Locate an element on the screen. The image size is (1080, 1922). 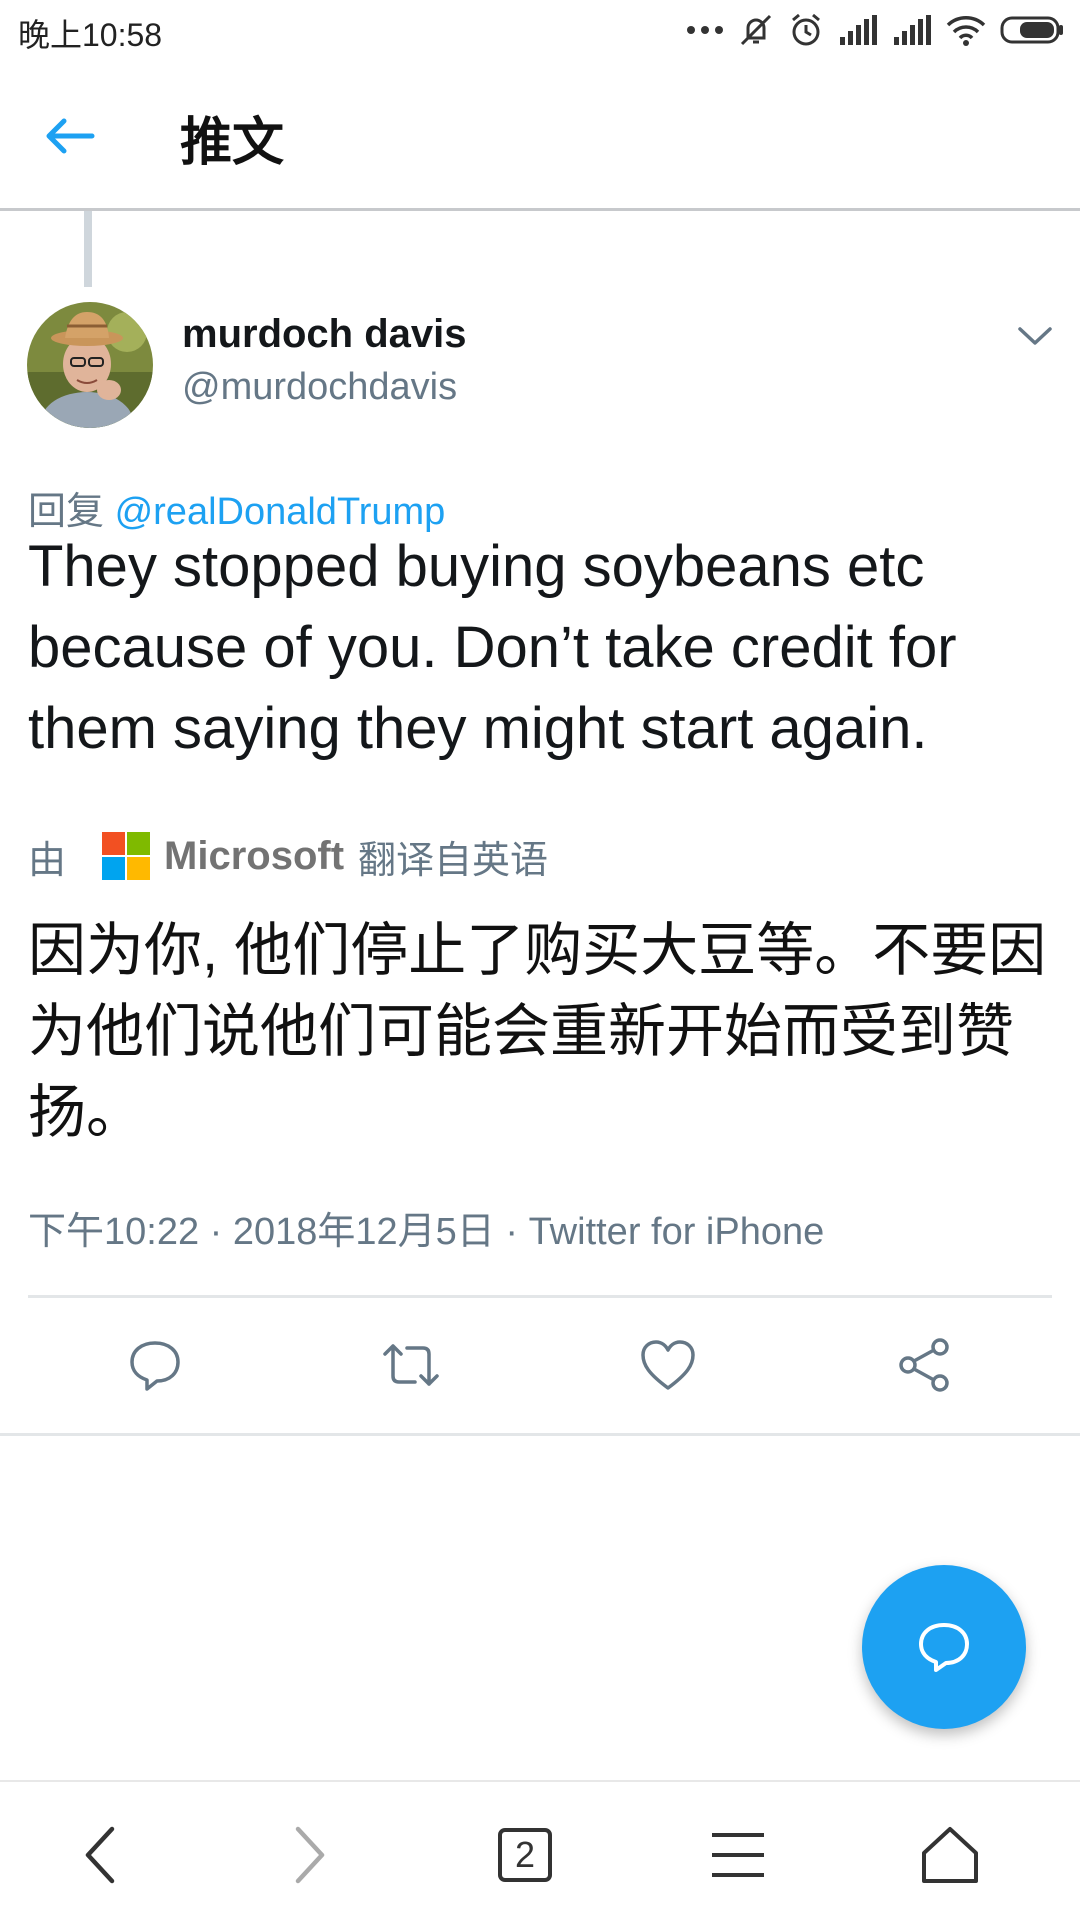
hamburger-menu-icon is located at coordinates (738, 1855).